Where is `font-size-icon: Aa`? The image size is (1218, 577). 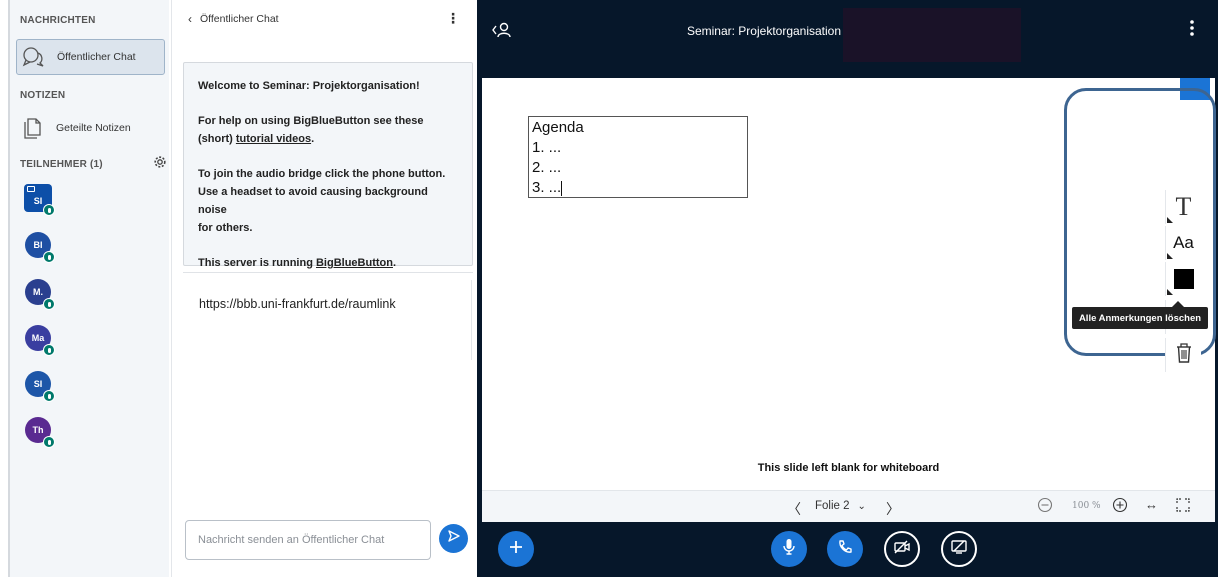
font-size-icon: Aa is located at coordinates (1183, 242).